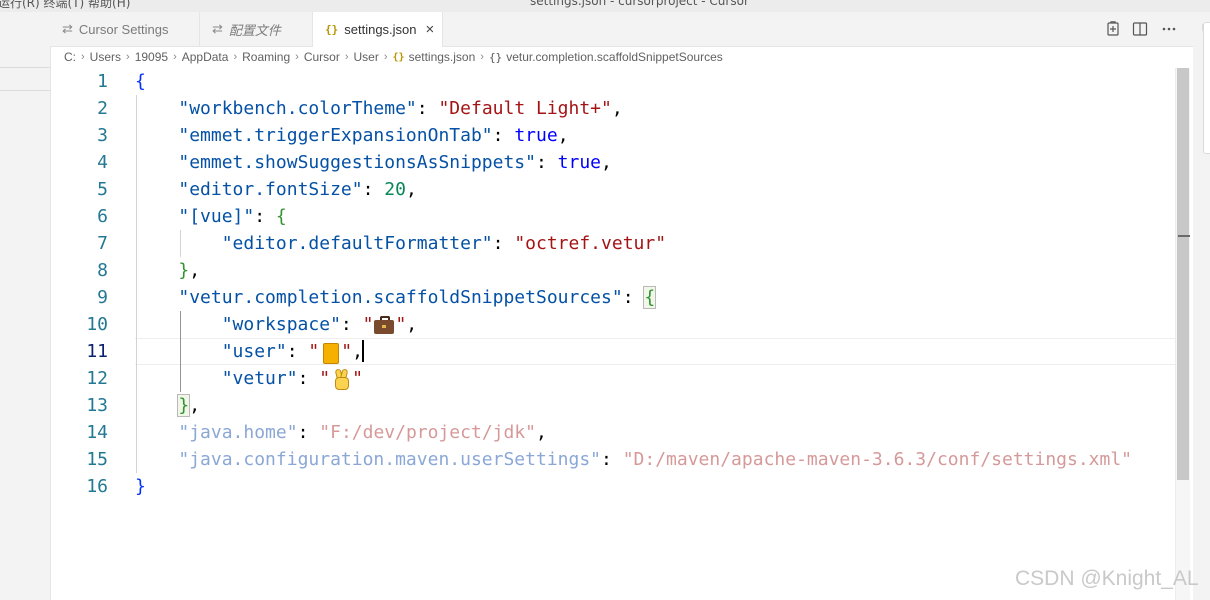 The image size is (1210, 600). I want to click on close-icon: ×, so click(430, 29).